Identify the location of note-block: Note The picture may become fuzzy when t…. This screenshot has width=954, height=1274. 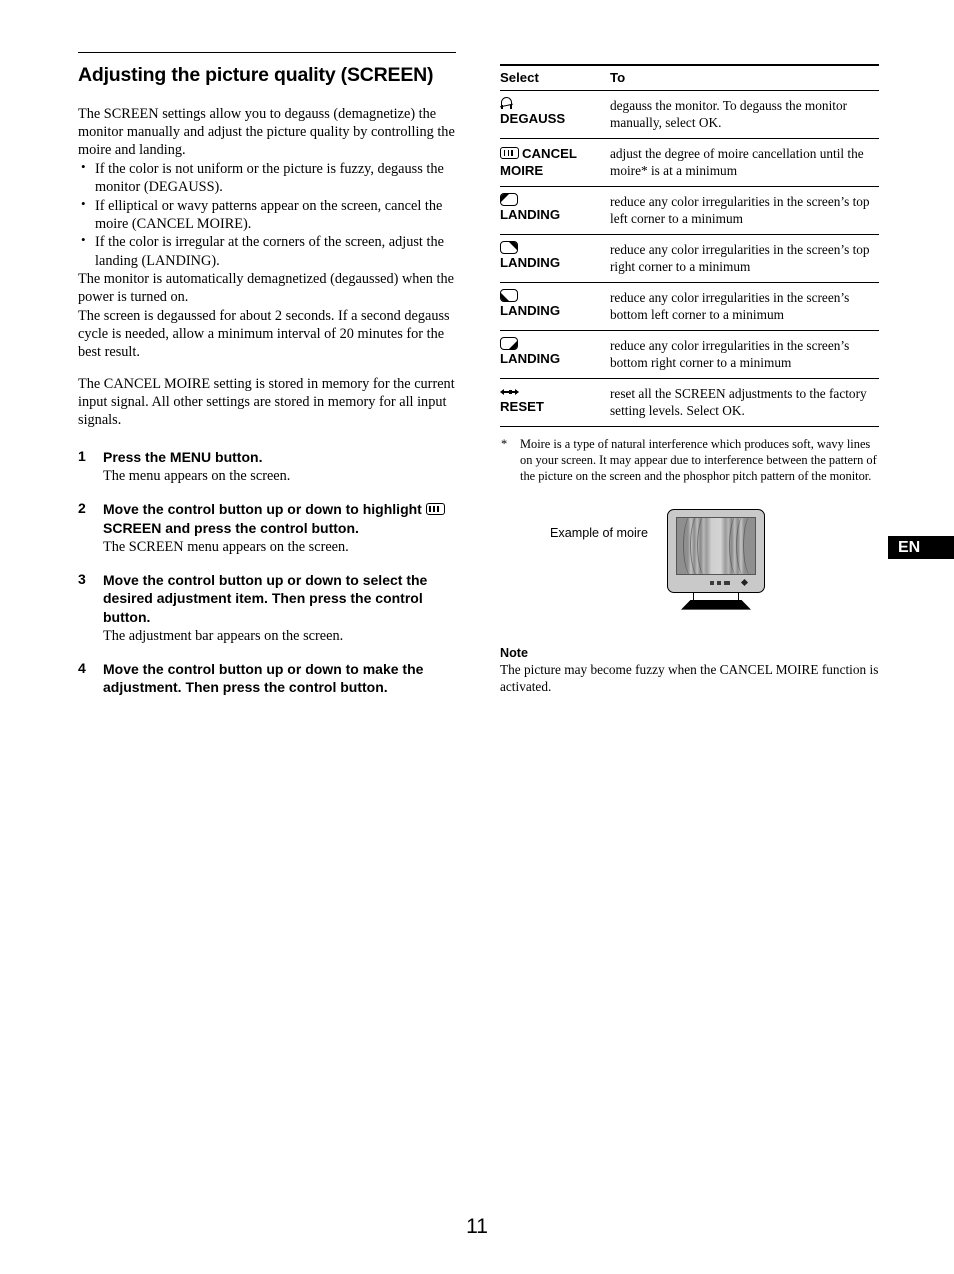
(689, 670).